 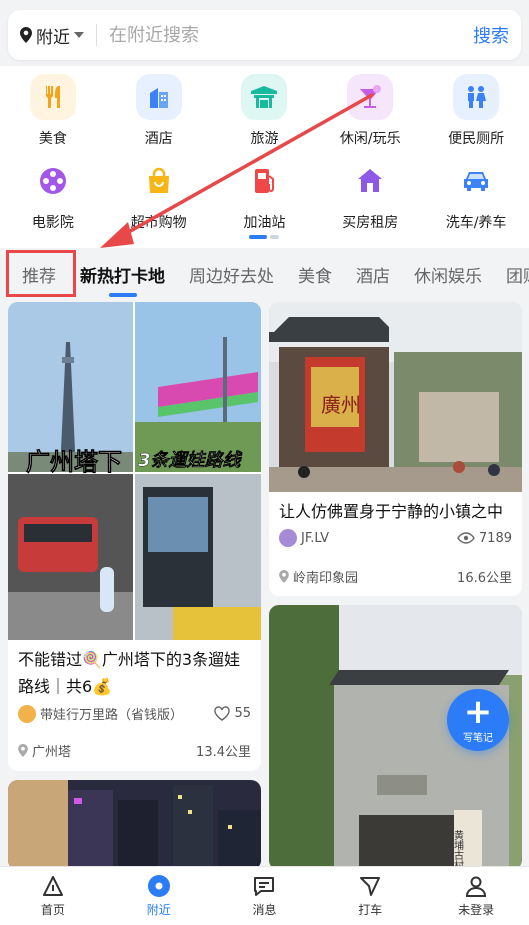 What do you see at coordinates (52, 139) in the screenshot?
I see `category-label: 美食` at bounding box center [52, 139].